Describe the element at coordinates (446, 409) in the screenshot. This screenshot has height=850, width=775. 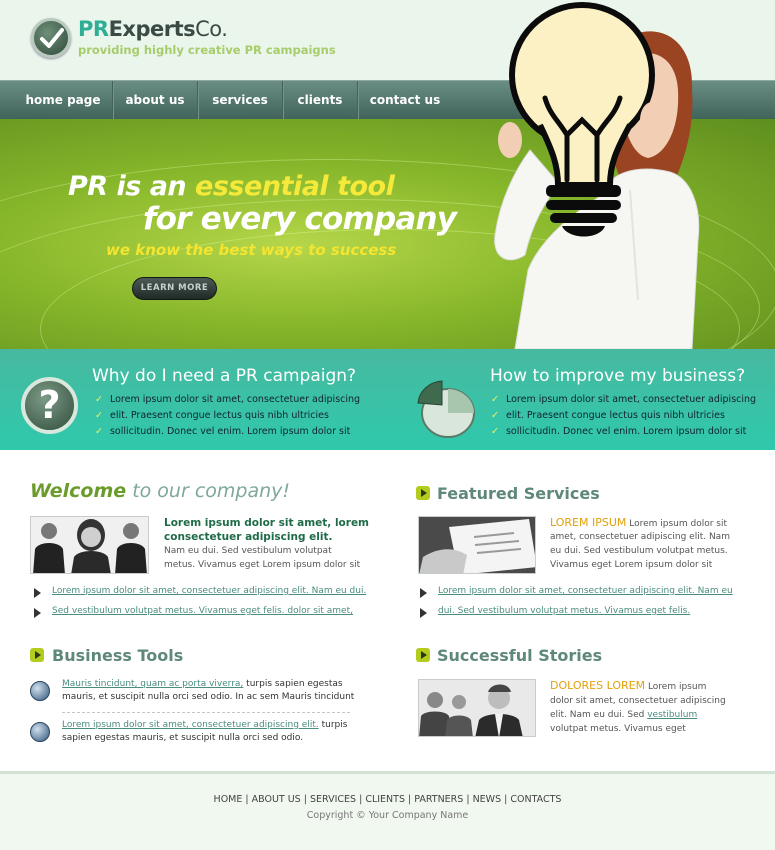
I see `pie-chart-icon` at that location.